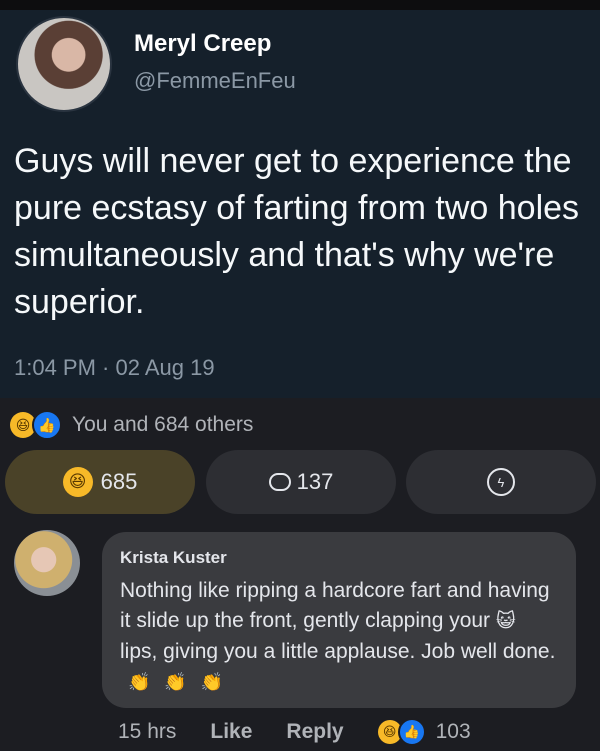  I want to click on reply-link: Reply, so click(314, 732).